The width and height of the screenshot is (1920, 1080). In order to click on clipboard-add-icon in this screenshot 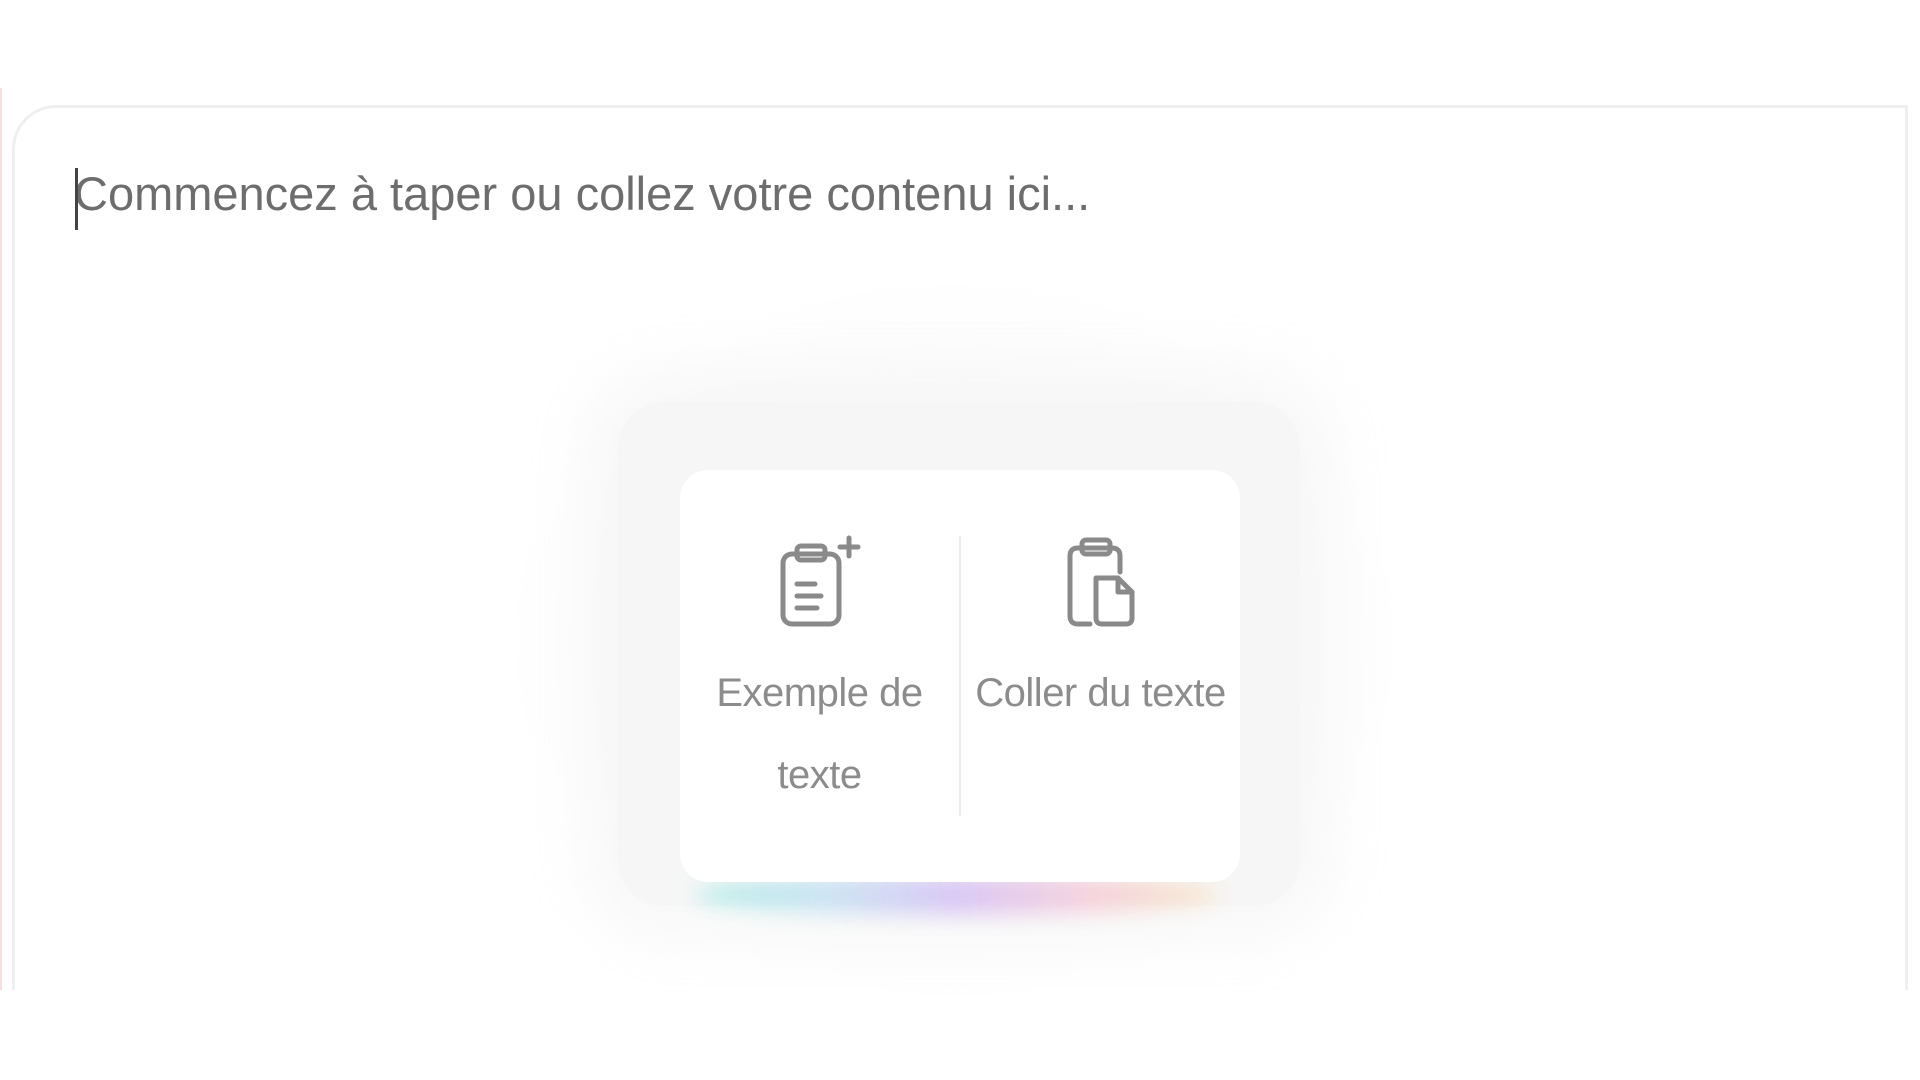, I will do `click(820, 582)`.